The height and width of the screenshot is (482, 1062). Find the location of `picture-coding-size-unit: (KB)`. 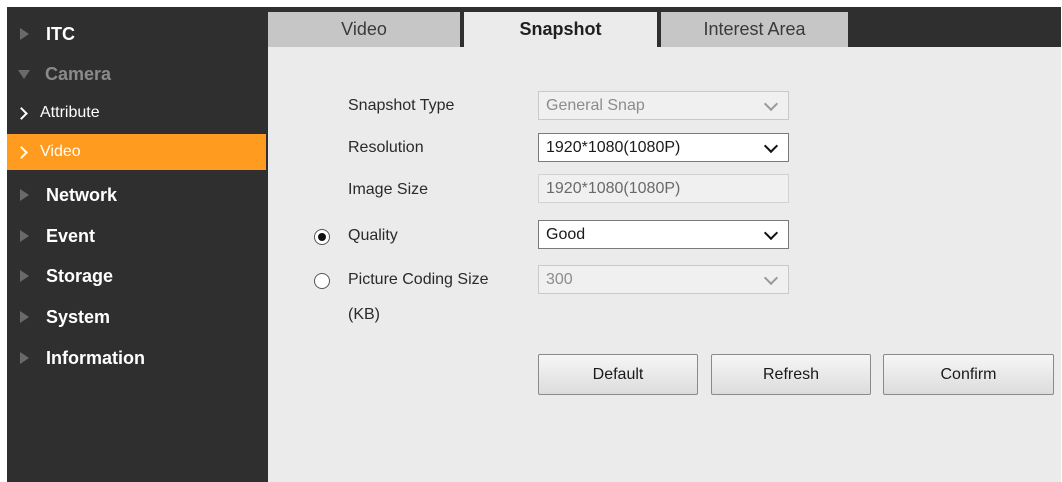

picture-coding-size-unit: (KB) is located at coordinates (364, 314).